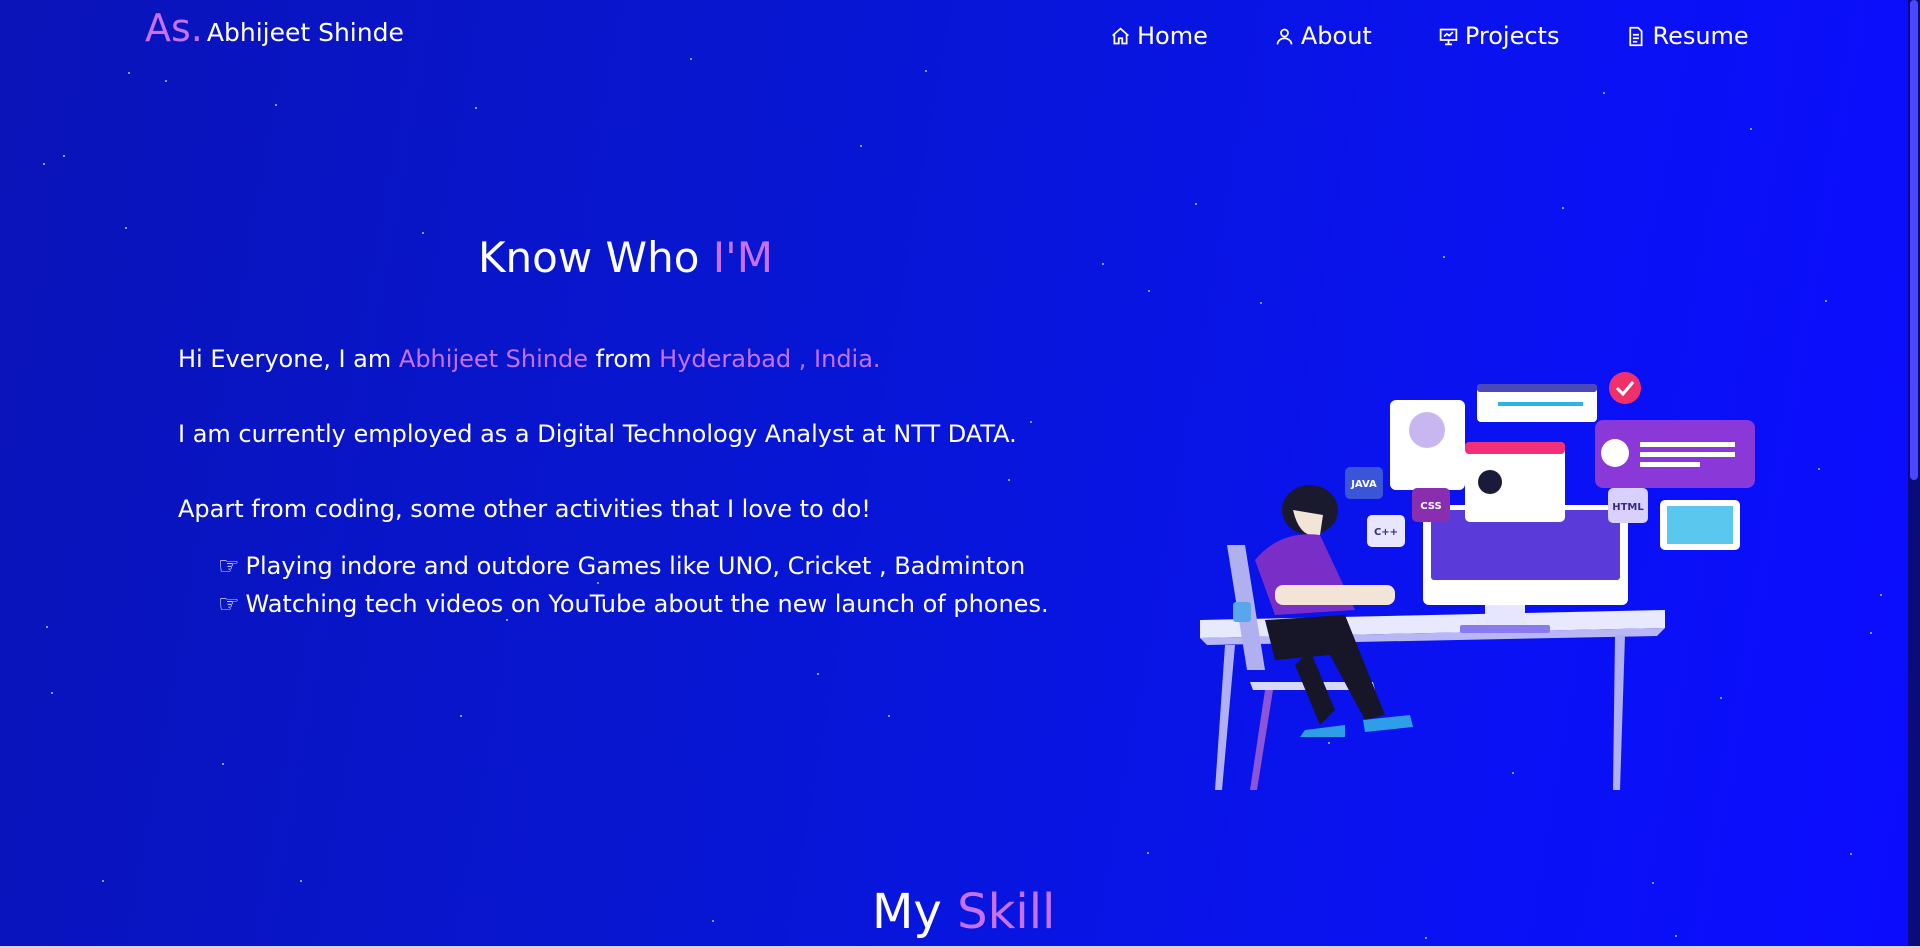  Describe the element at coordinates (589, 257) in the screenshot. I see `about-title-prefix: Know Who` at that location.